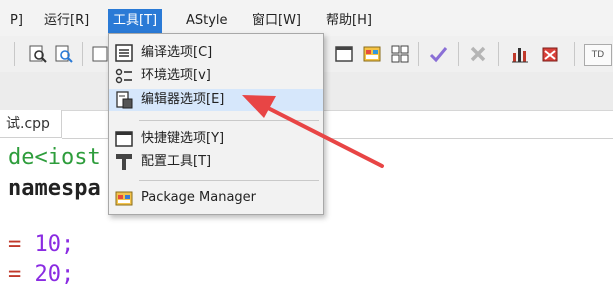 The width and height of the screenshot is (613, 287). What do you see at coordinates (54, 157) in the screenshot?
I see `code-line-include: de<iost` at bounding box center [54, 157].